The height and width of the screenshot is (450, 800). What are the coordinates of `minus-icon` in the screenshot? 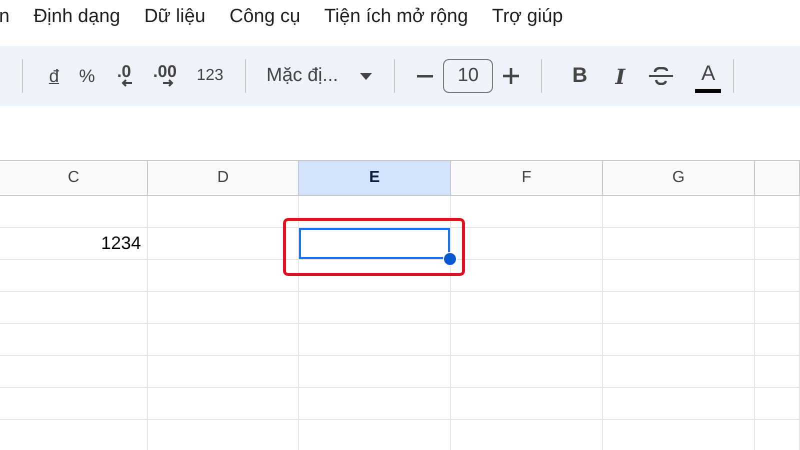 It's located at (425, 76).